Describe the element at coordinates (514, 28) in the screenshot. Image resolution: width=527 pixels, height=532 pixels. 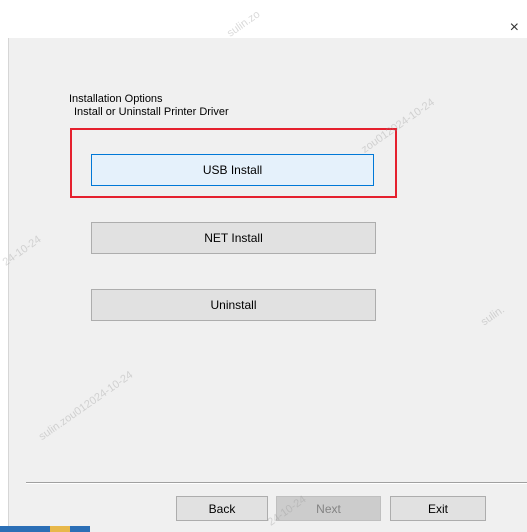
I see `close-icon: ×` at that location.